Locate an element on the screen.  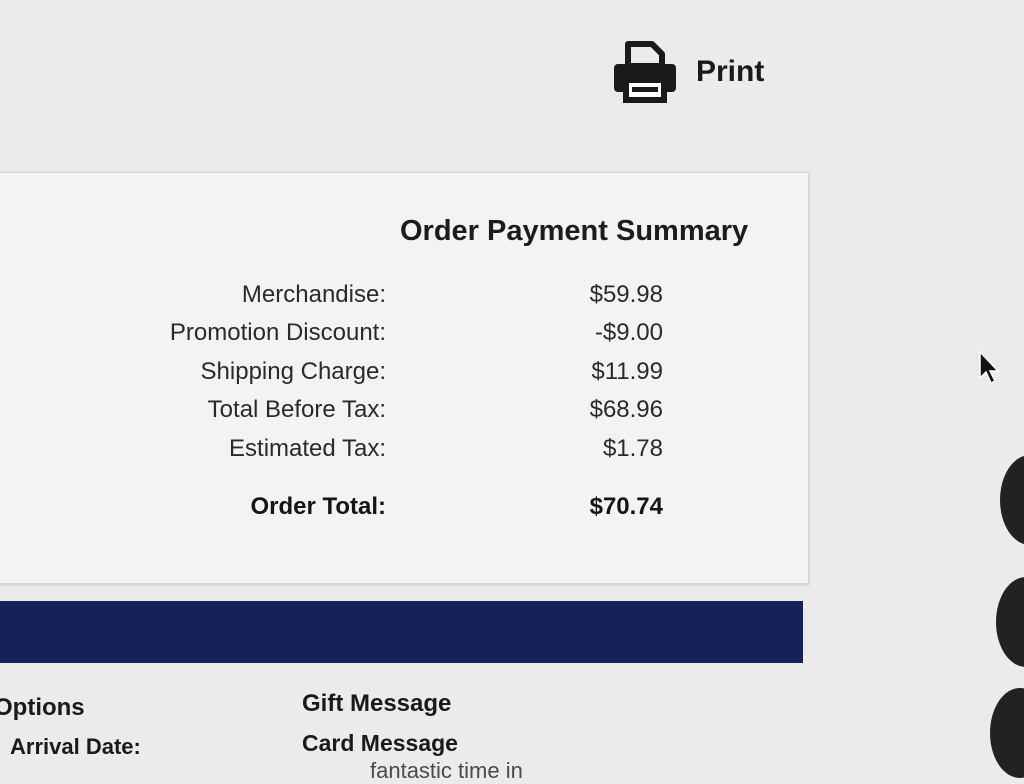
row-value: $59.98 is located at coordinates (626, 294).